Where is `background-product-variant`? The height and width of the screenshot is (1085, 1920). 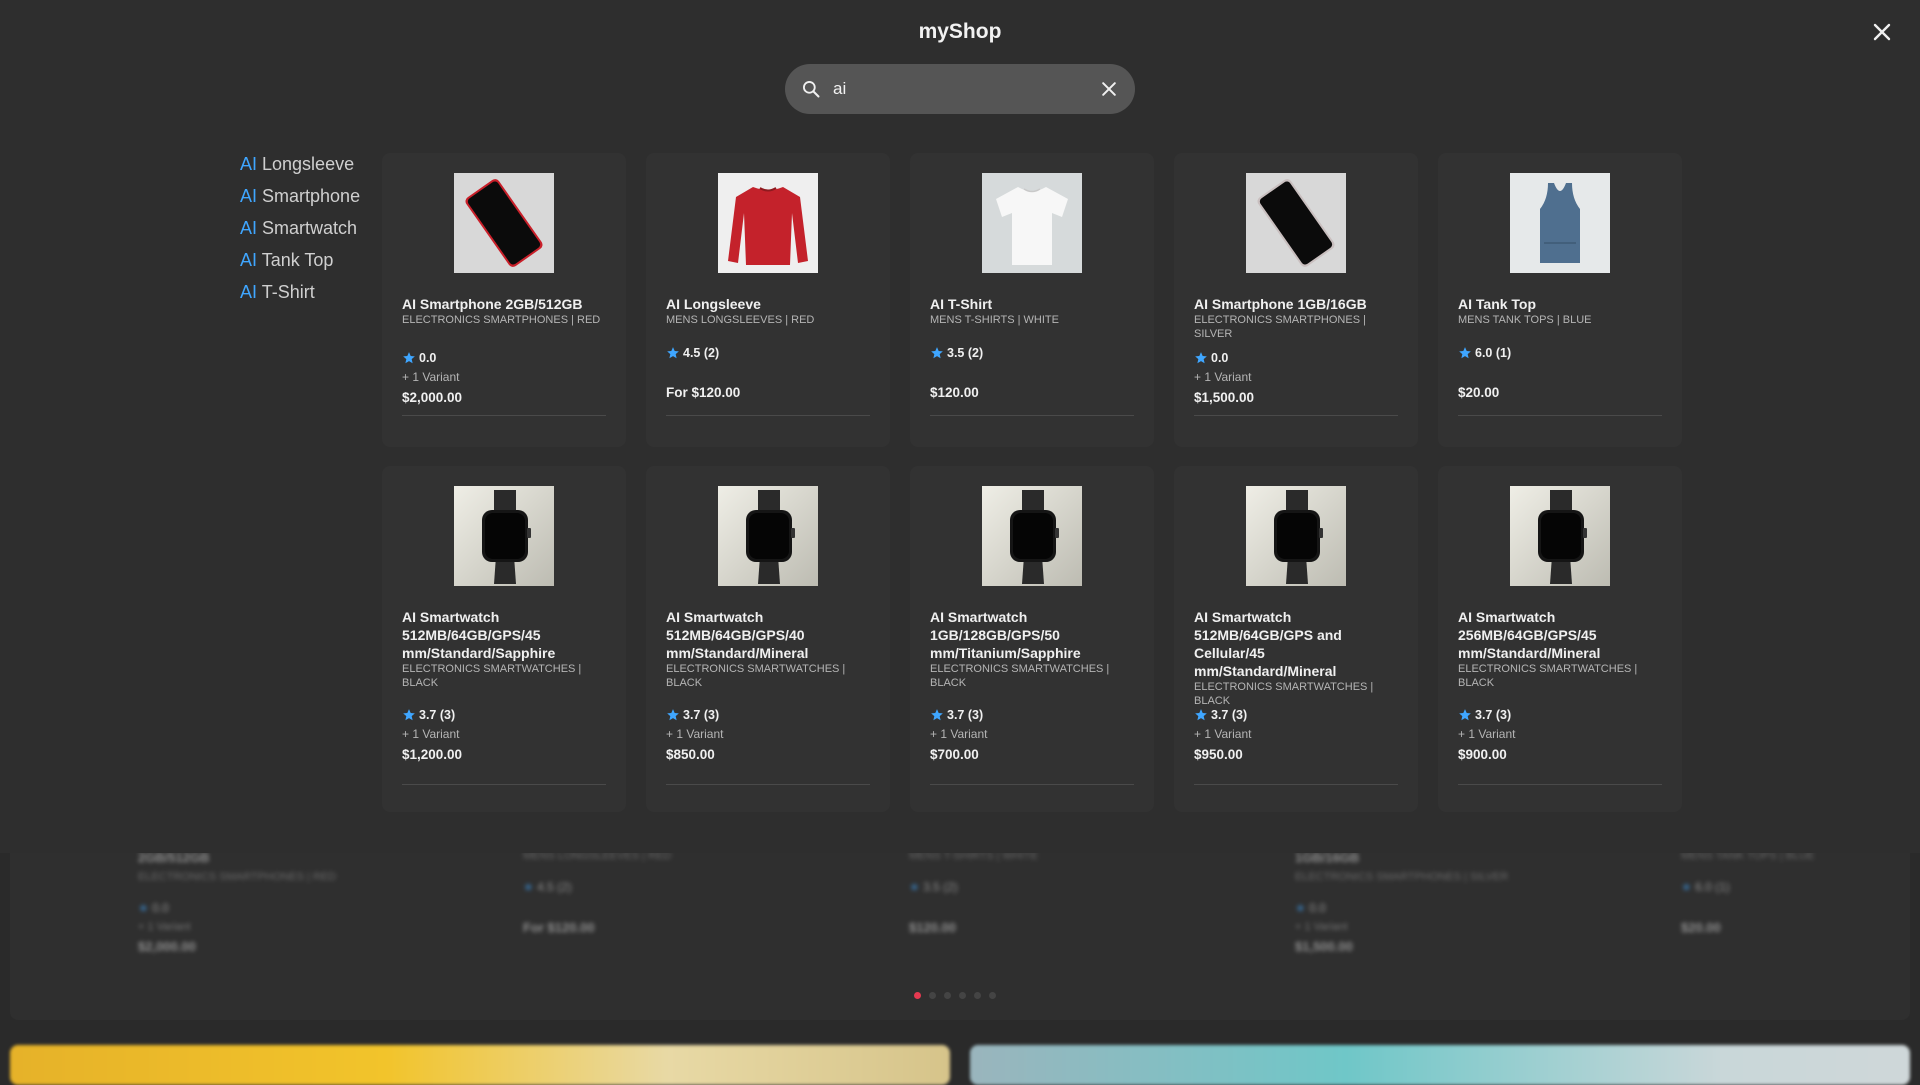
background-product-variant is located at coordinates (1059, 907).